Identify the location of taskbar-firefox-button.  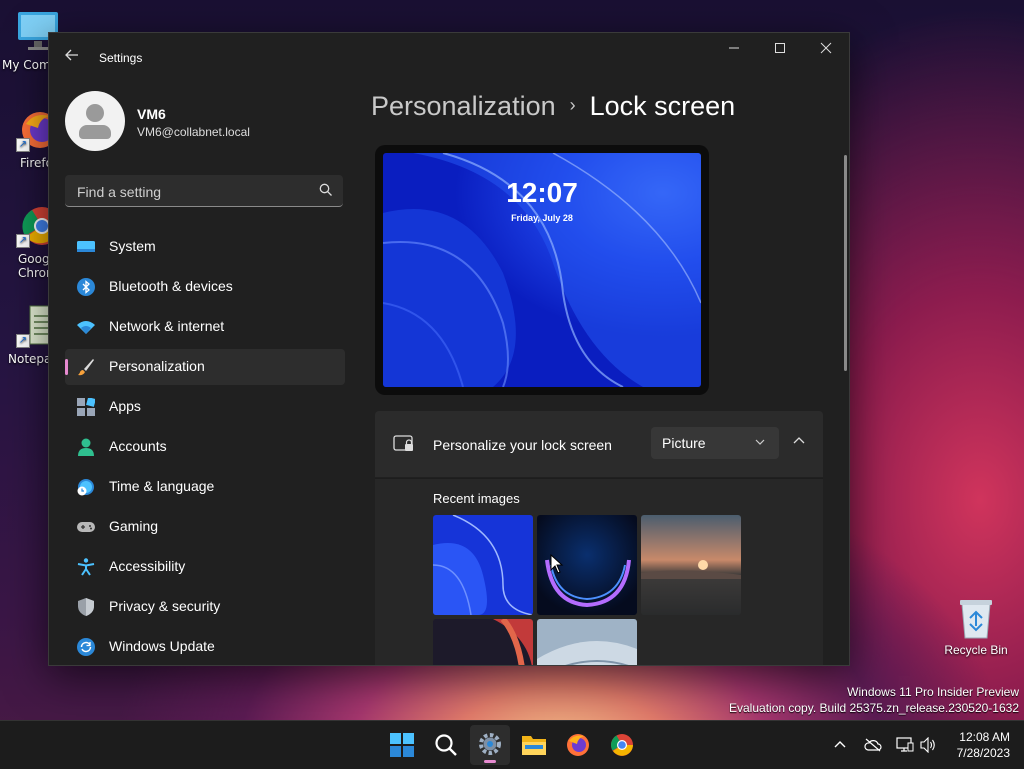
(578, 745).